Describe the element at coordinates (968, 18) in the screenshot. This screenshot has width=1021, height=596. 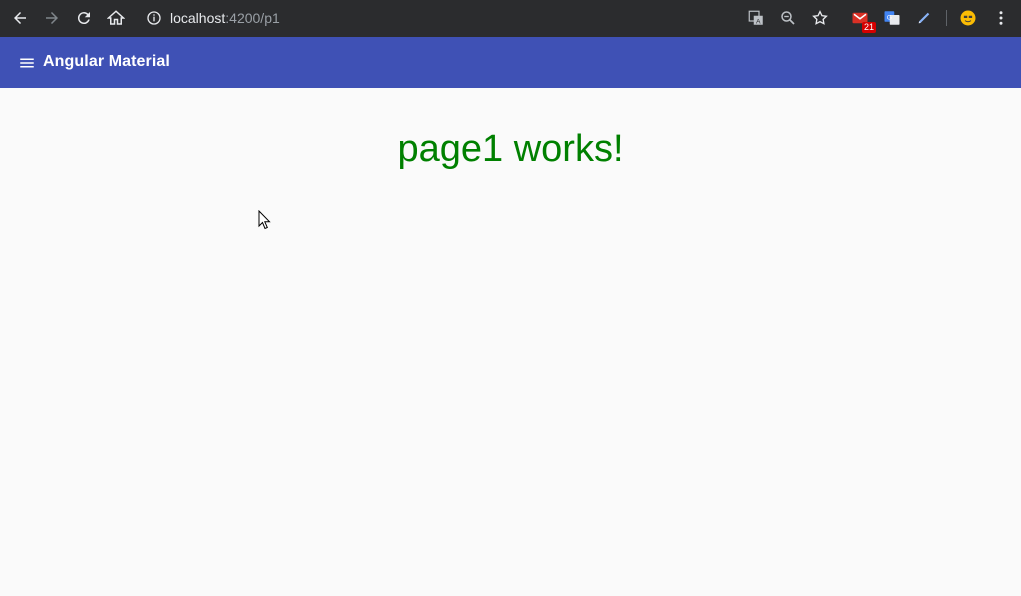
I see `profile-avatar-icon` at that location.